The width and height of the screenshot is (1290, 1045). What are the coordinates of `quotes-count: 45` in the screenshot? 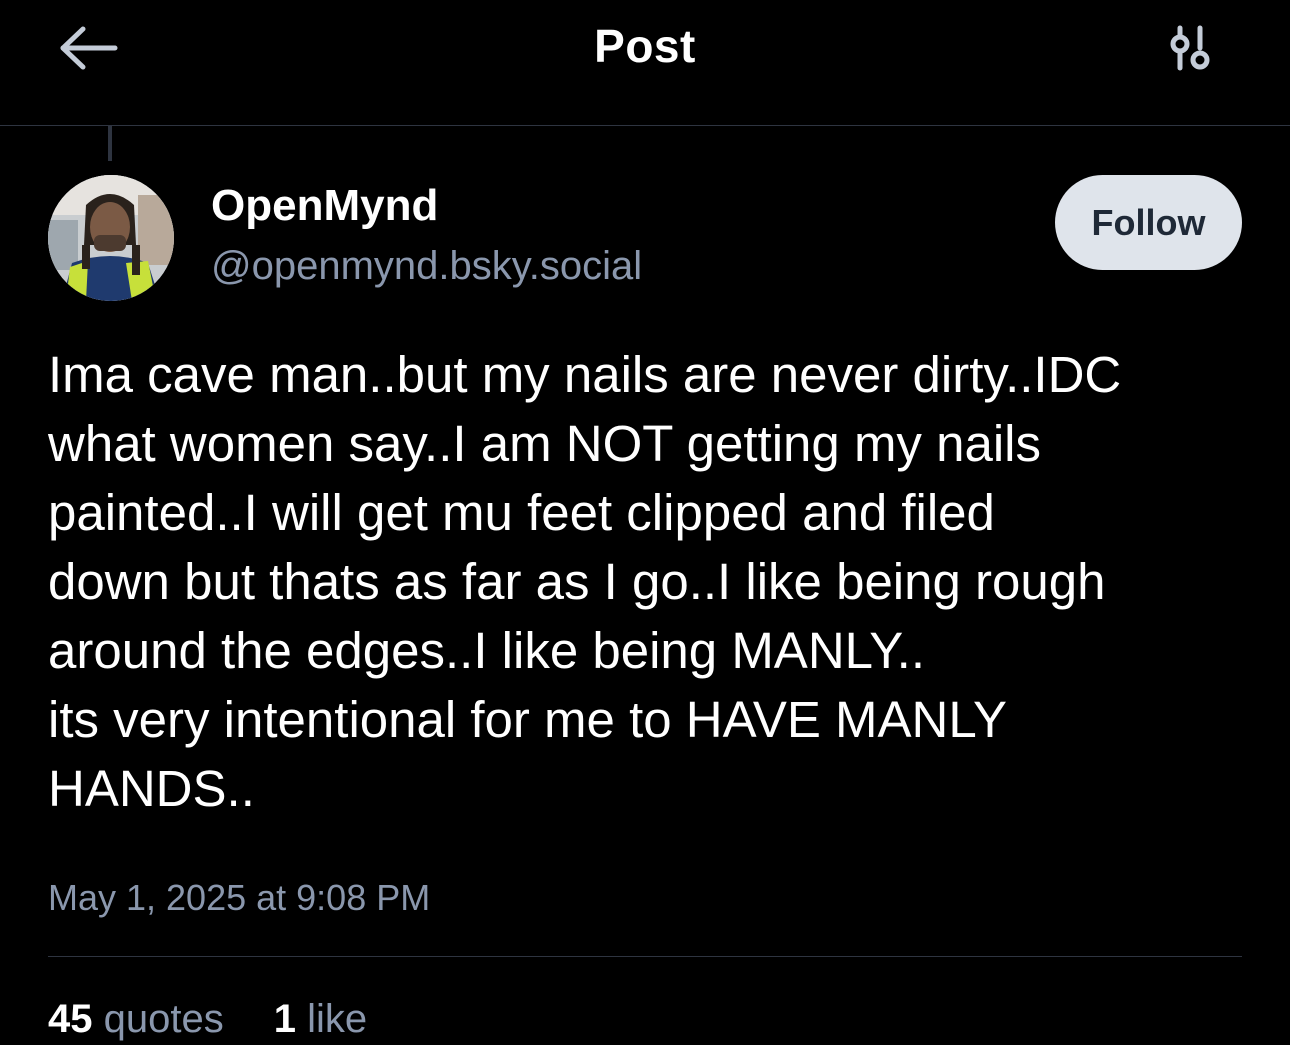 It's located at (70, 1019).